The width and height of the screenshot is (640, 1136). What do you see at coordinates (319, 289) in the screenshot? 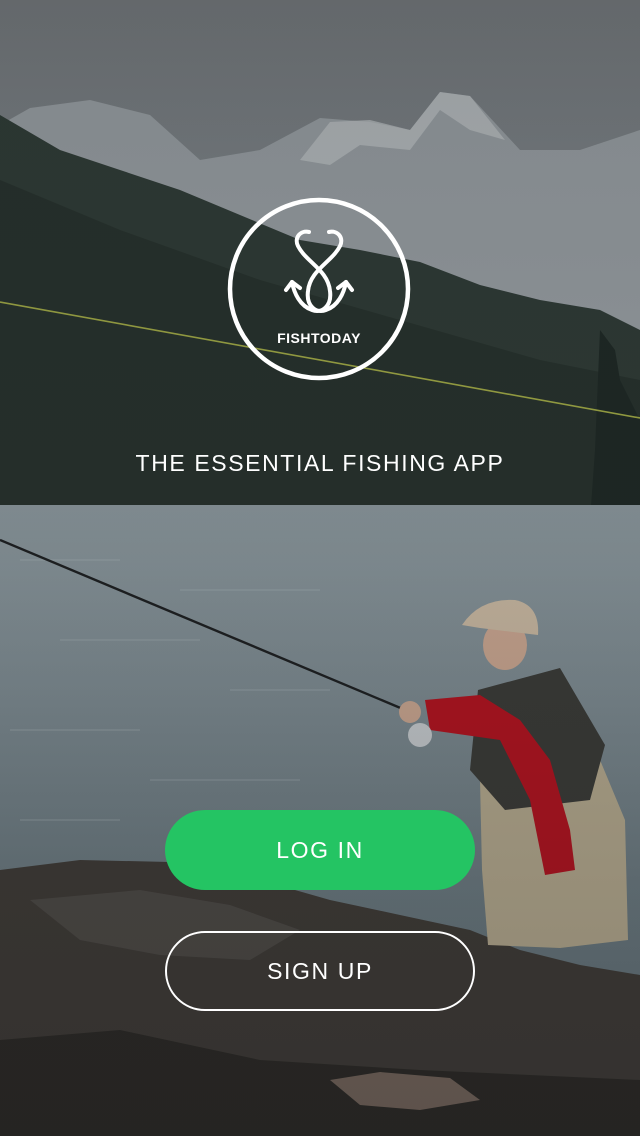
I see `fish-hooks-icon` at bounding box center [319, 289].